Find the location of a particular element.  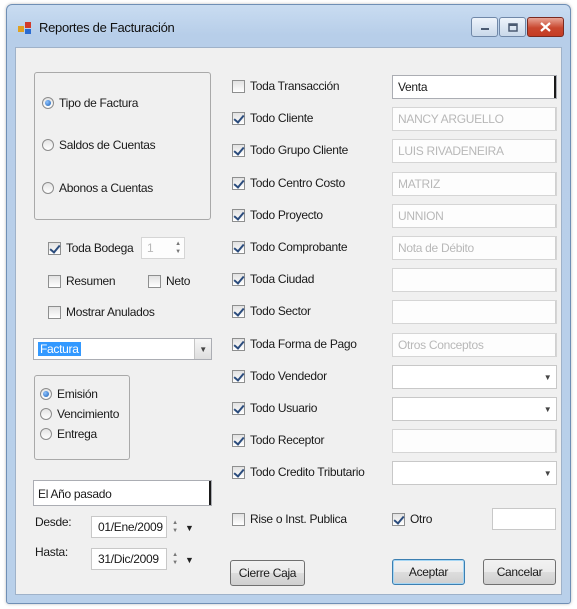

checkbox-label: Toda Transacción is located at coordinates (295, 86).